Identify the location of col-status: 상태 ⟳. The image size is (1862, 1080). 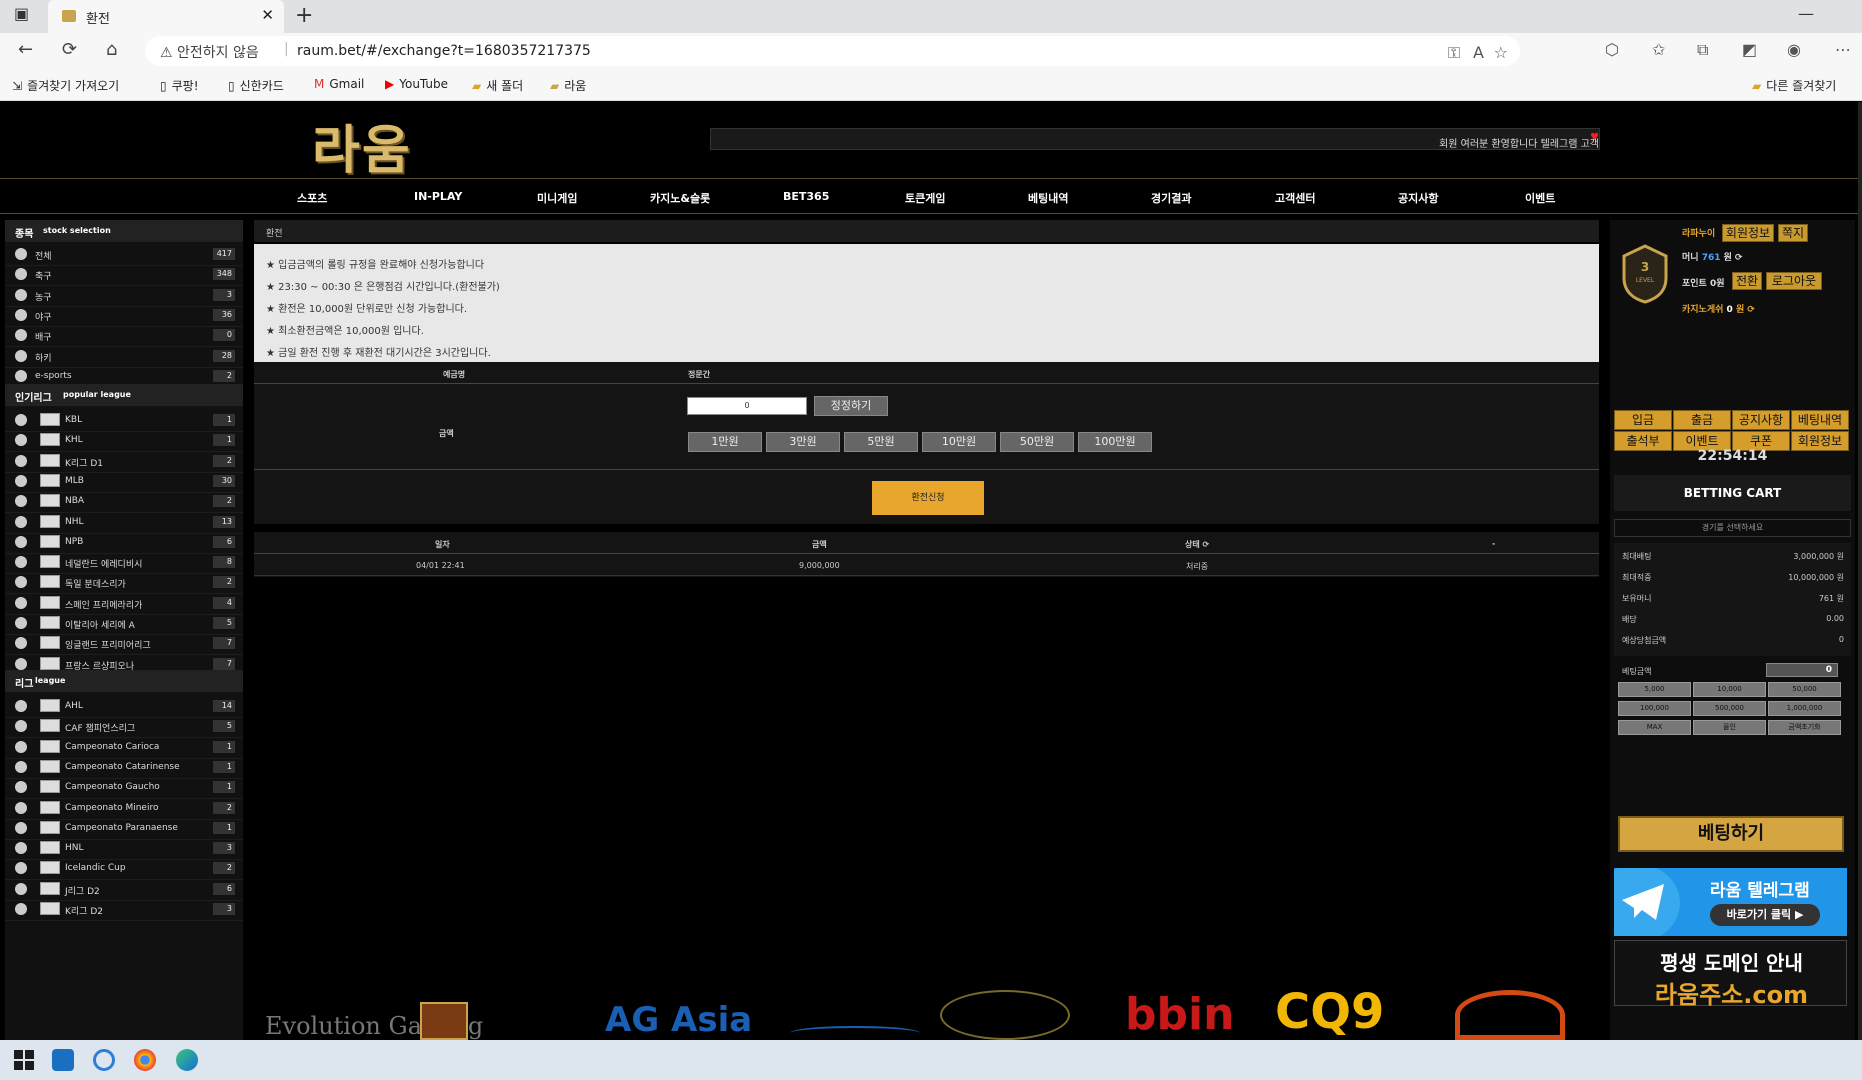
(1197, 544).